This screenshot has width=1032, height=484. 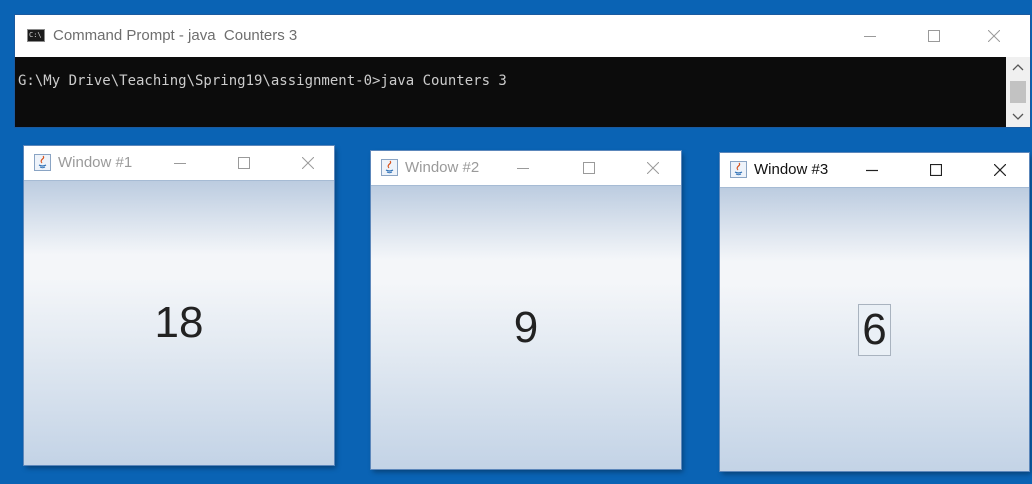 I want to click on window-3-maximize-button, so click(x=936, y=170).